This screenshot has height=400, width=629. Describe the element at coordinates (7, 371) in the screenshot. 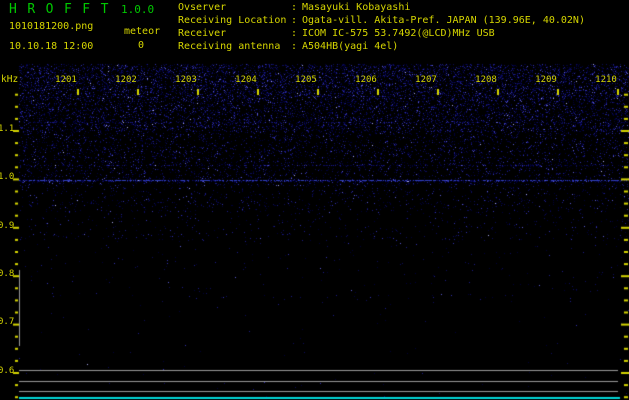

I see `y-axis-tick-label: 0.6` at that location.